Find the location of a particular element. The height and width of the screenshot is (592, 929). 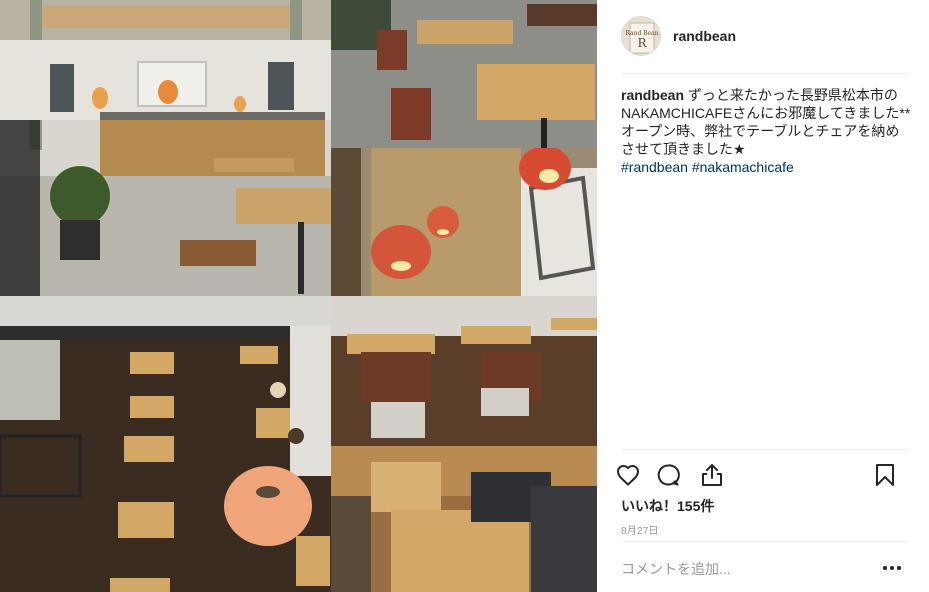

comment-bubble-icon is located at coordinates (668, 475).